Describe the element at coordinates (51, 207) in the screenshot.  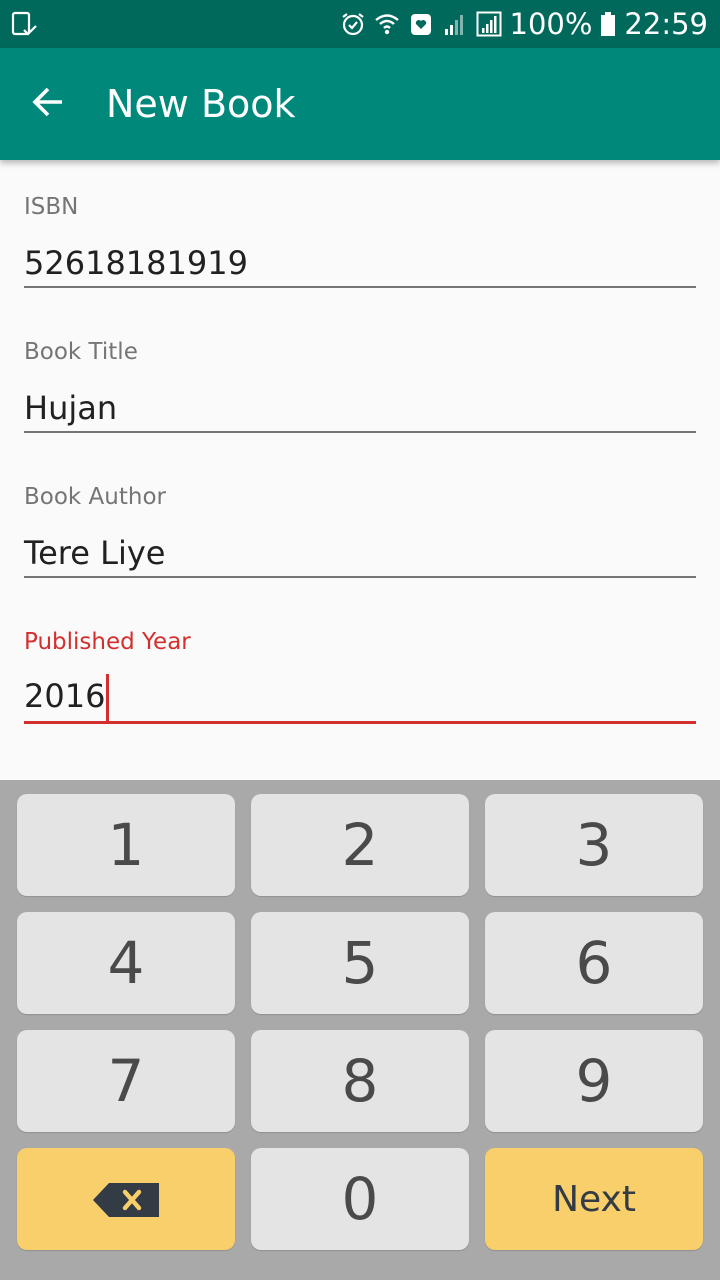
I see `isbn-label: ISBN` at that location.